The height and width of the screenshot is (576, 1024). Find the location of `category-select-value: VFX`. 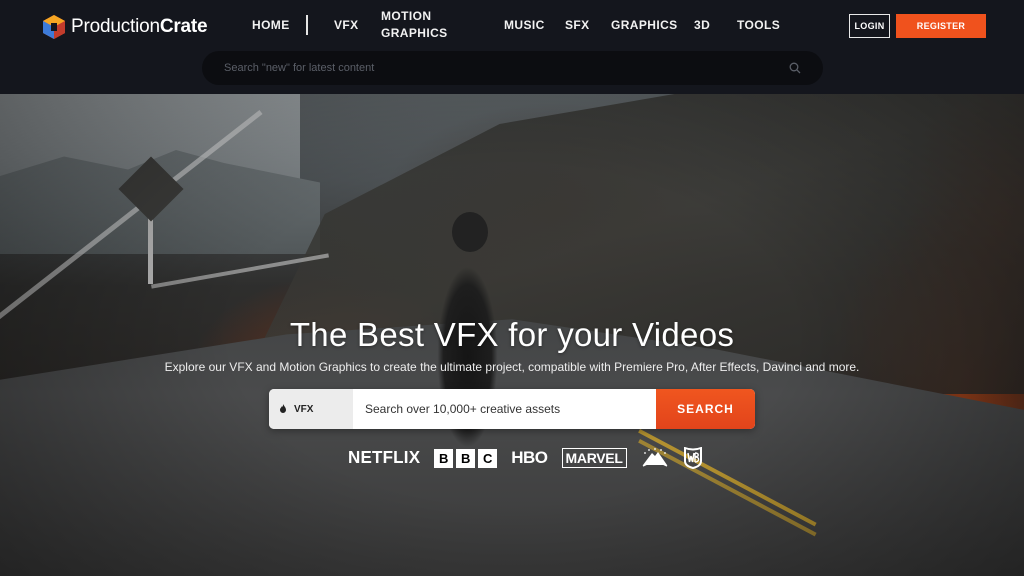

category-select-value: VFX is located at coordinates (304, 409).